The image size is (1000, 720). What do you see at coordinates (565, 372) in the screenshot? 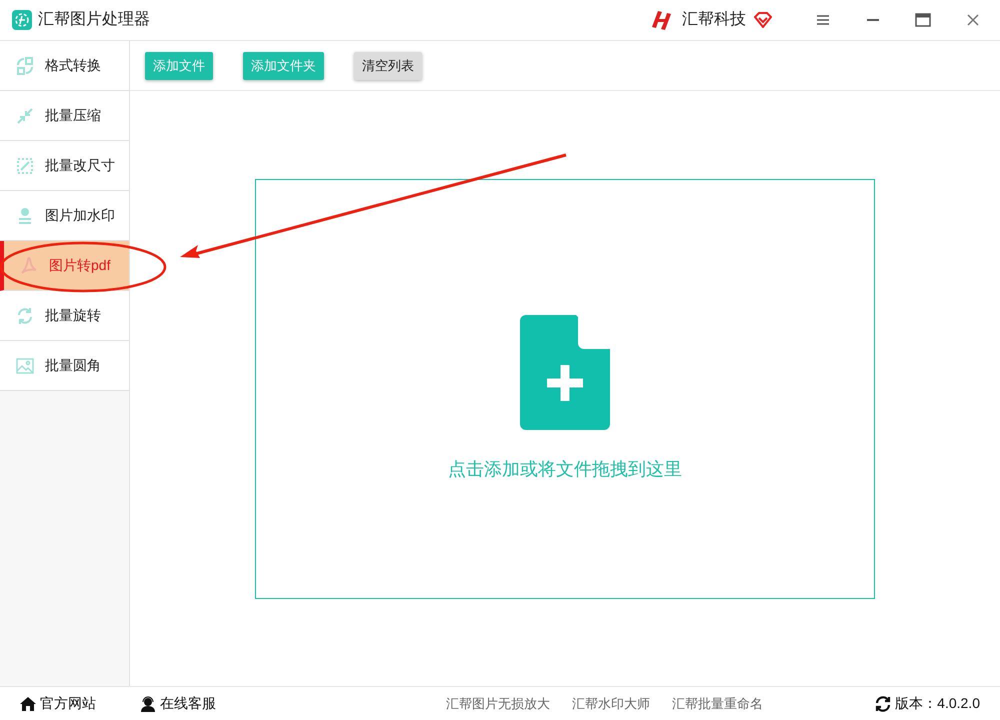
I see `add-file-icon` at bounding box center [565, 372].